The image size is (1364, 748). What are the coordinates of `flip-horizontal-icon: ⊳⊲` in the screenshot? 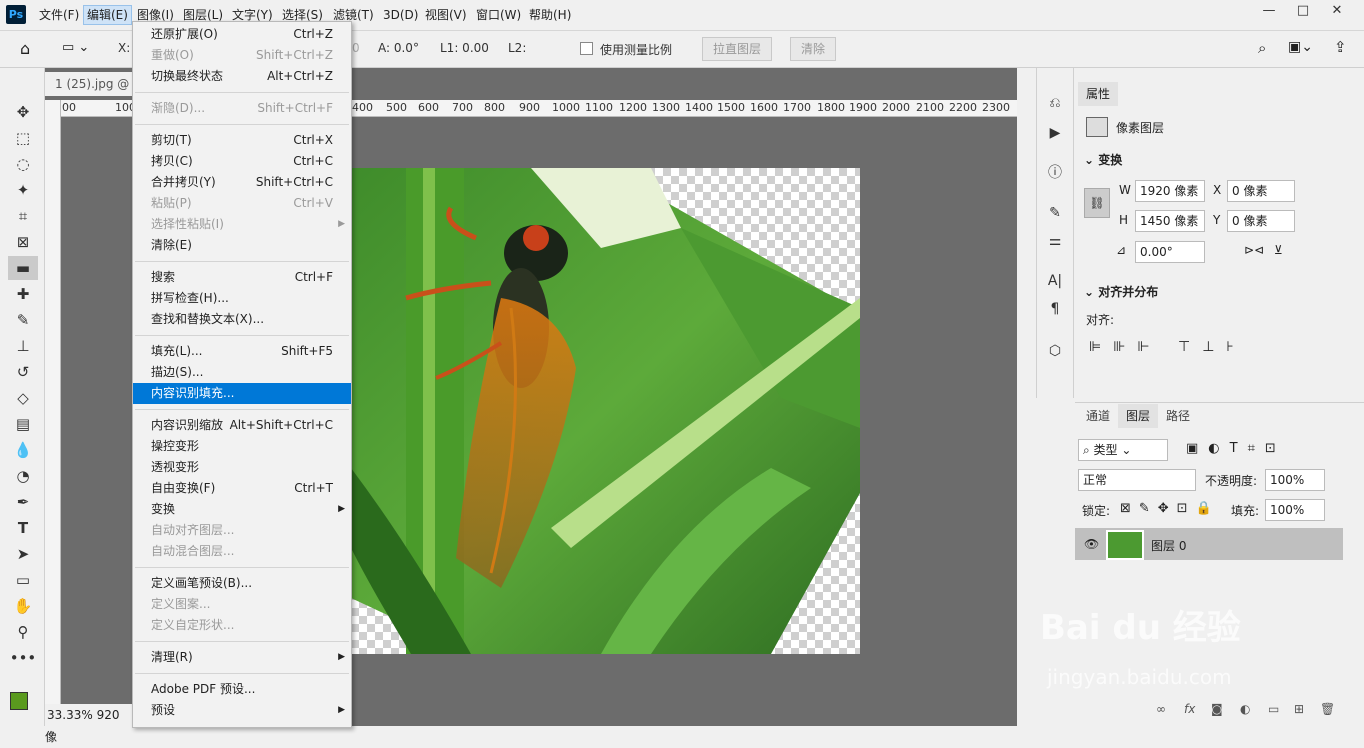 It's located at (1254, 250).